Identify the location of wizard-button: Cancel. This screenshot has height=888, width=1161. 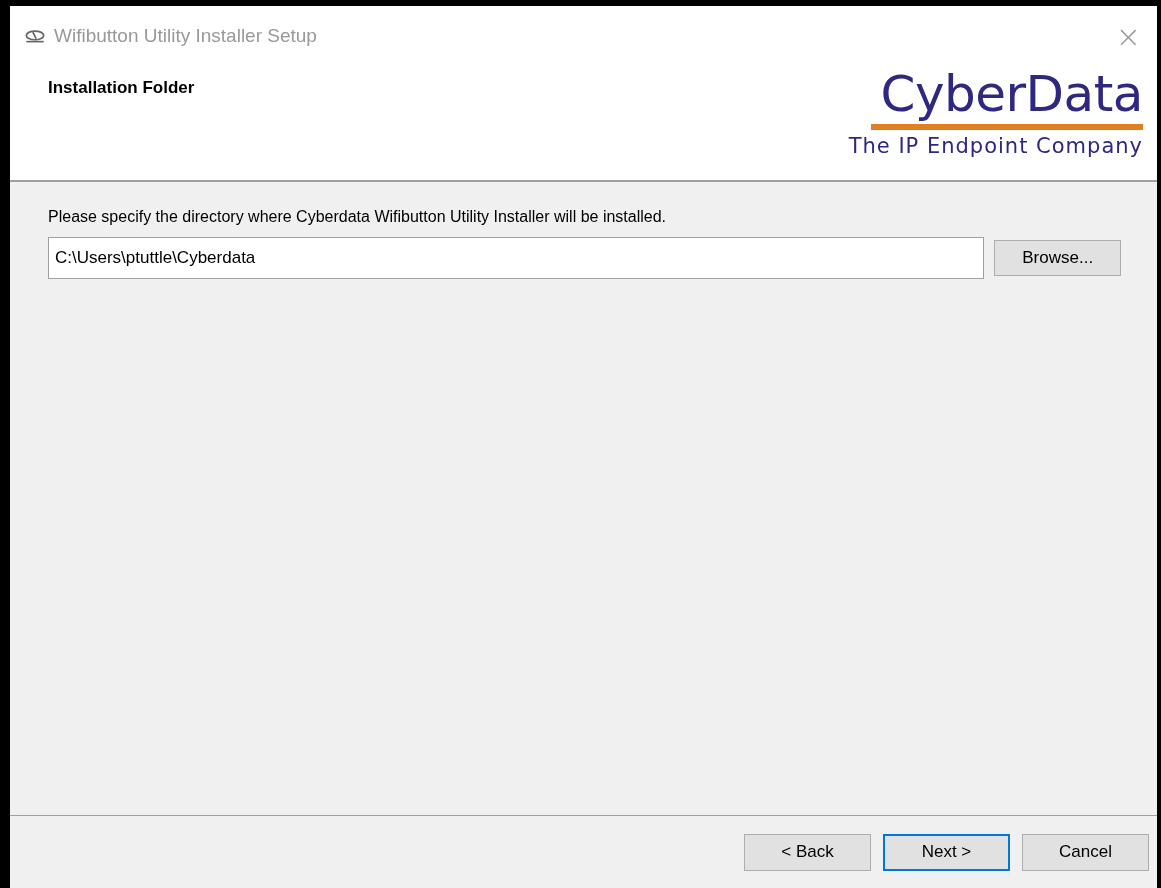
(1085, 852).